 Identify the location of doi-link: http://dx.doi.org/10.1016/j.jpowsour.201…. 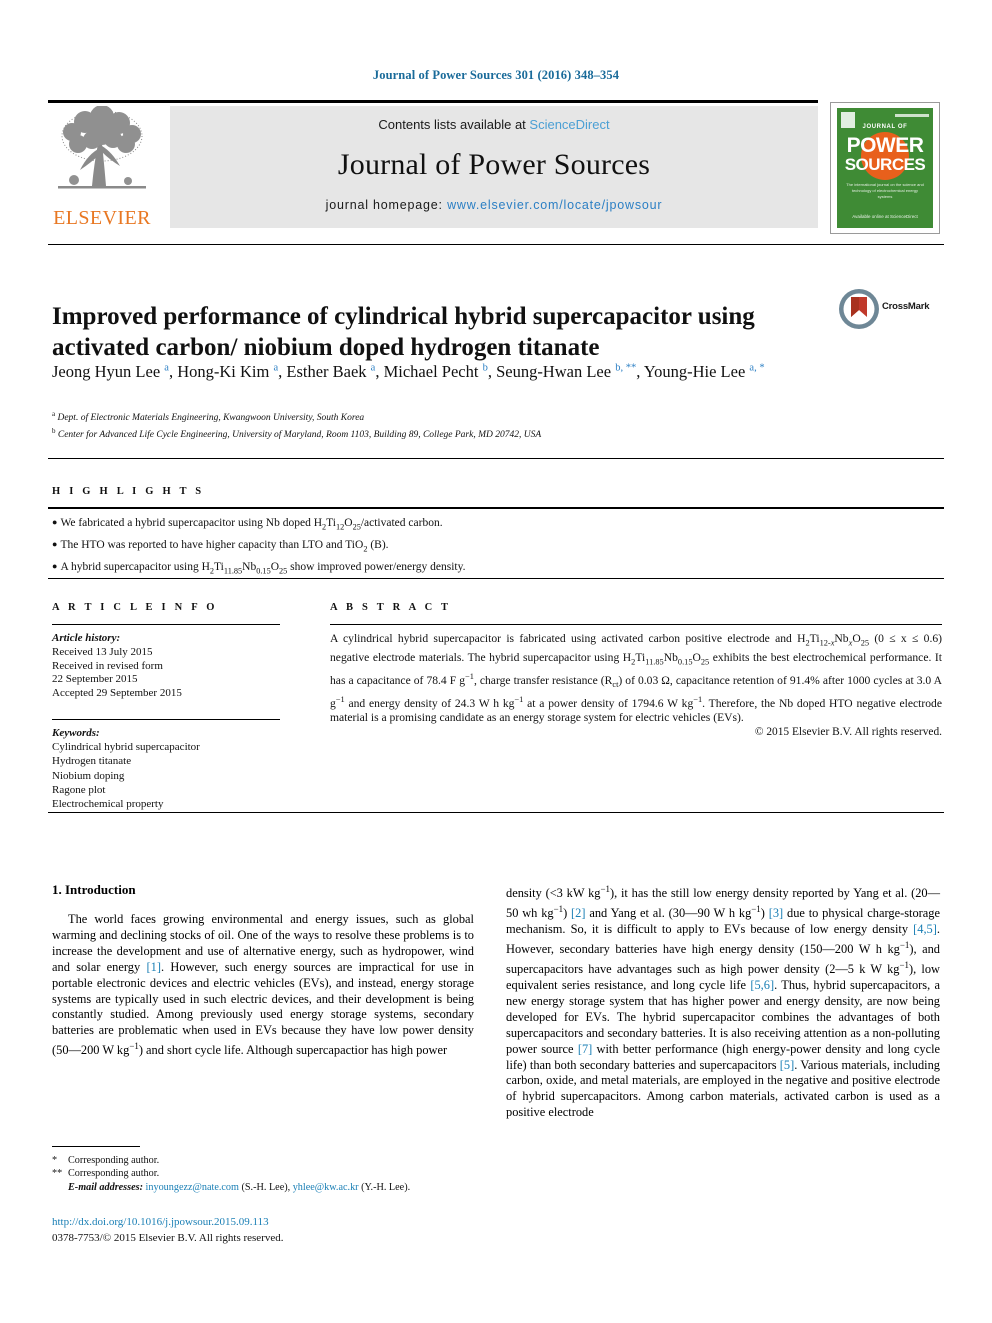
(160, 1222).